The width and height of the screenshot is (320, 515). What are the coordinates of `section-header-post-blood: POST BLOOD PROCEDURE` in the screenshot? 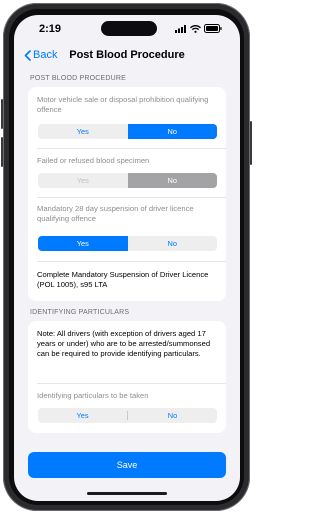 It's located at (78, 78).